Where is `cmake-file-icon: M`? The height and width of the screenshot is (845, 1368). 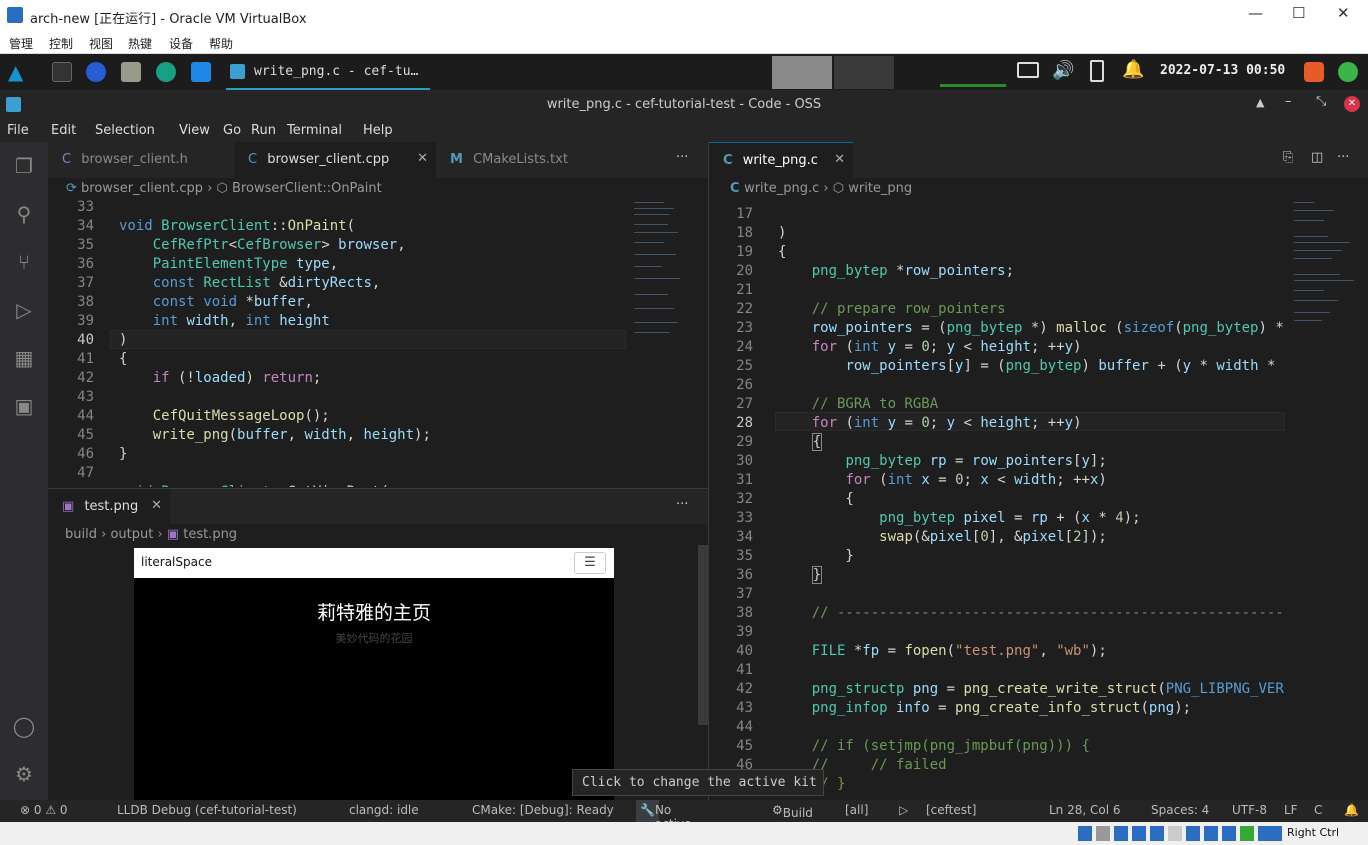
cmake-file-icon: M is located at coordinates (456, 159).